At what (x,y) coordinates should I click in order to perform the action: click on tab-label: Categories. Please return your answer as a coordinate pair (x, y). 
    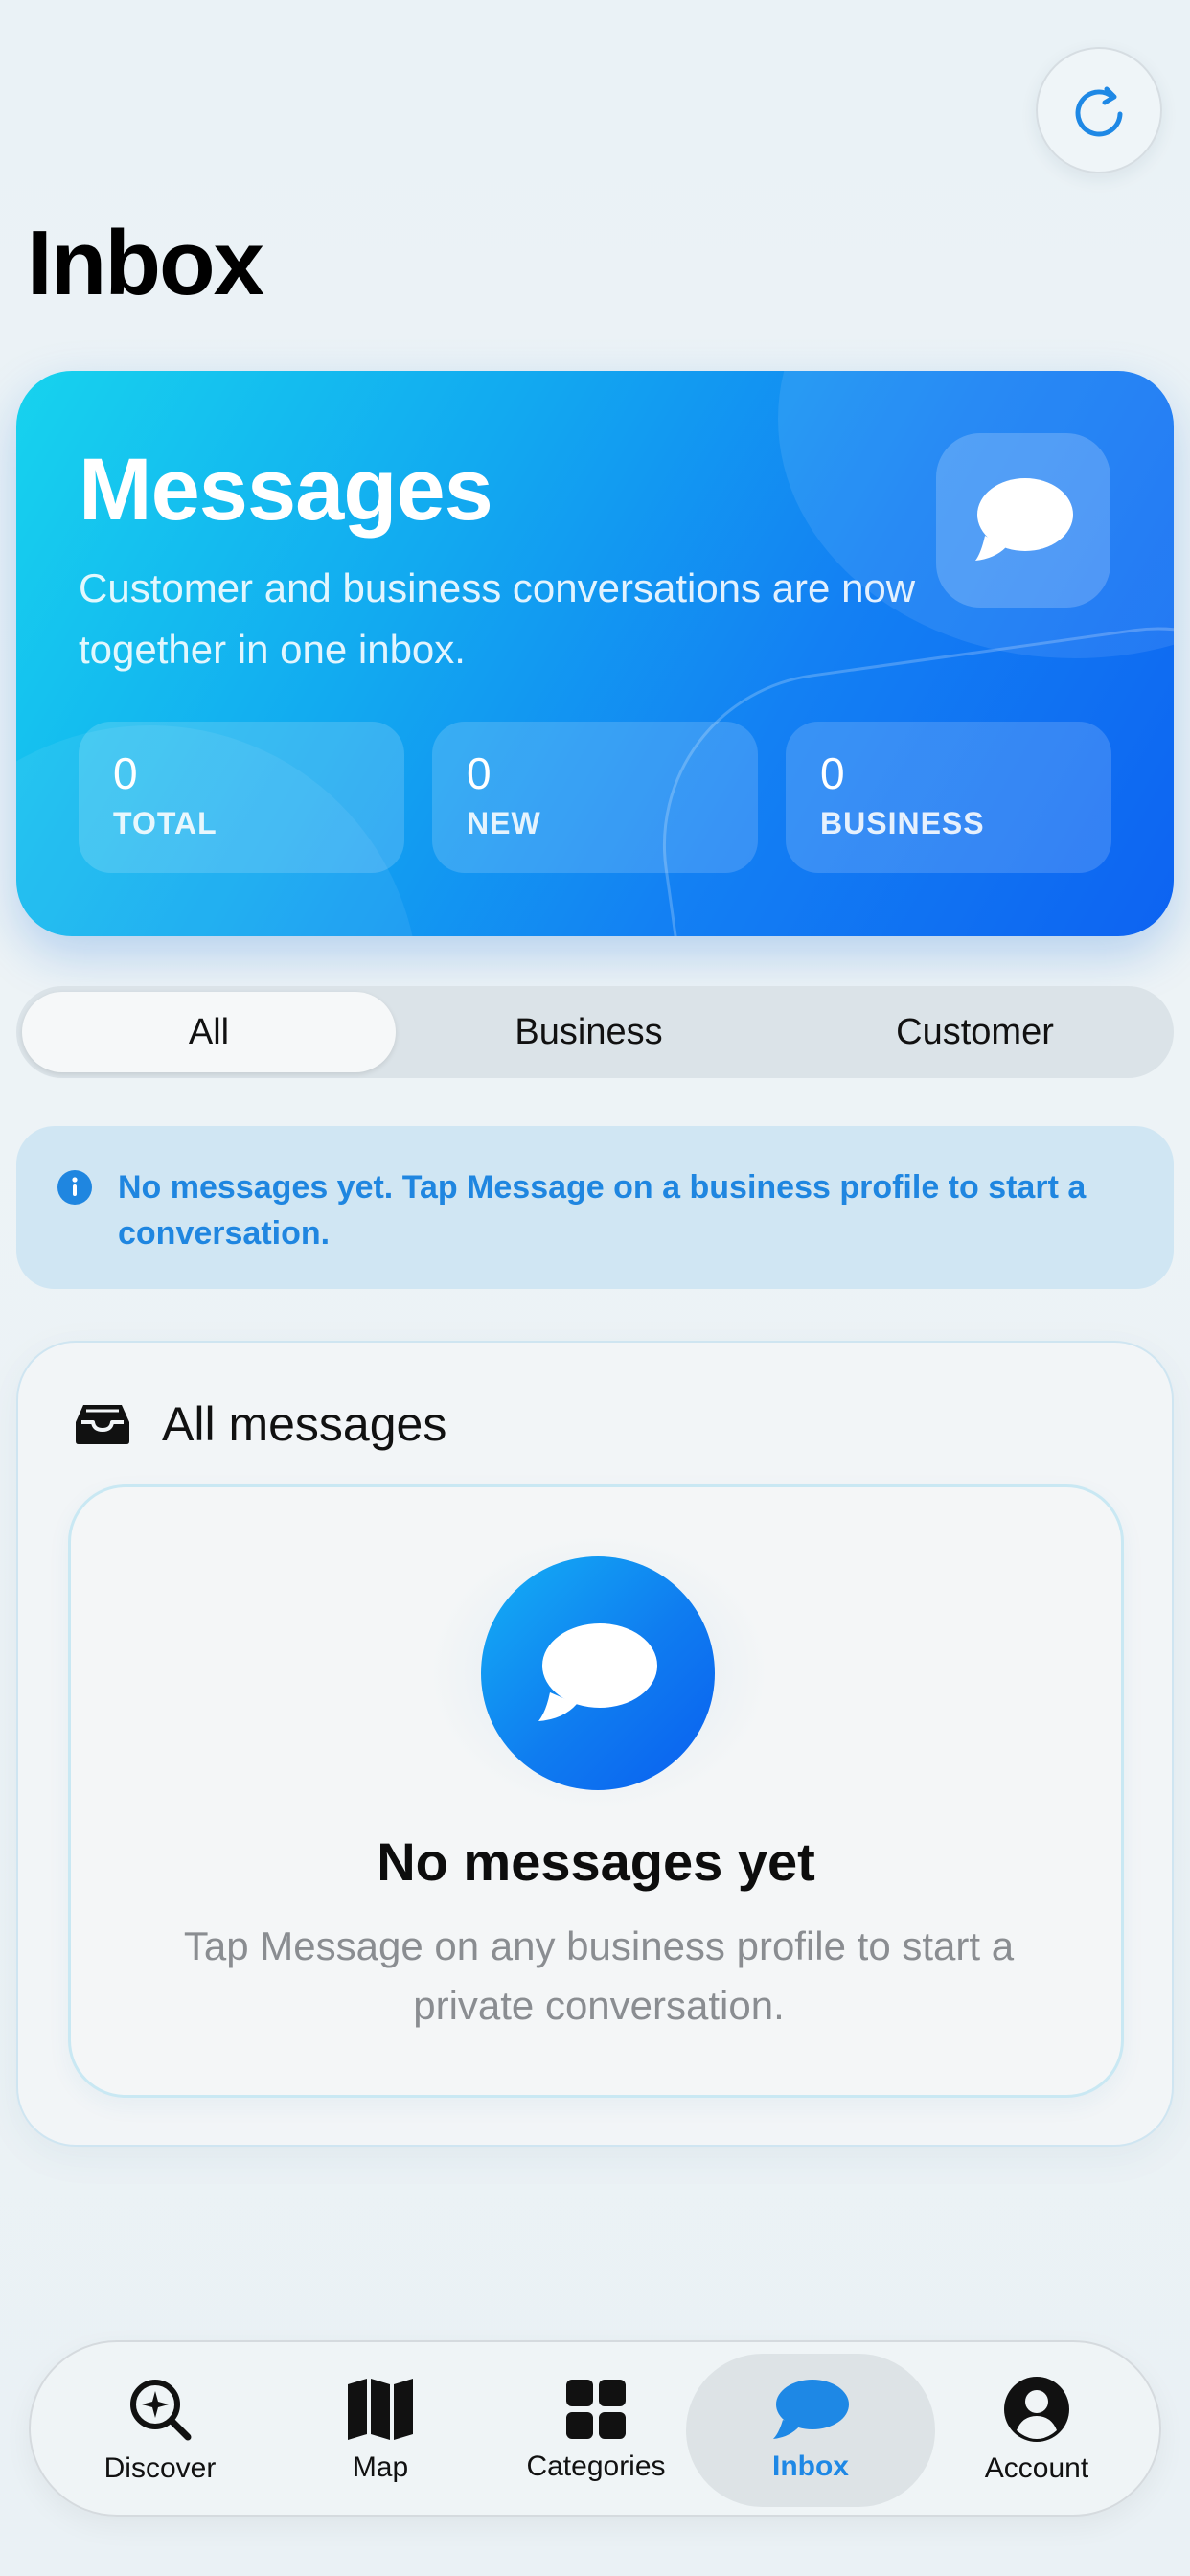
    Looking at the image, I should click on (596, 2466).